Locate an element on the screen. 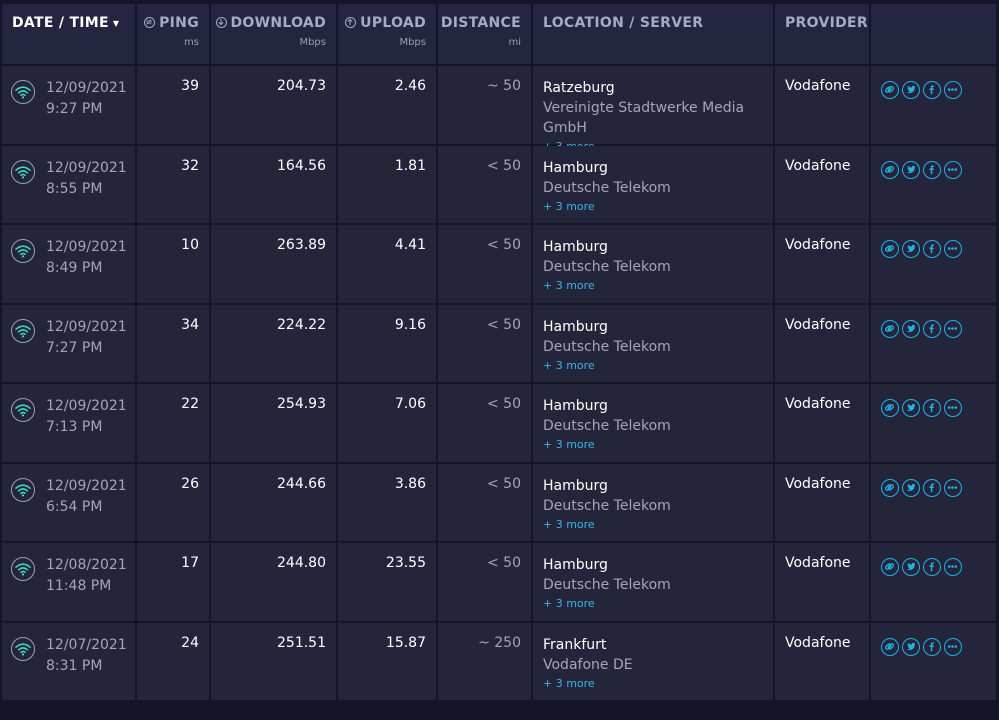 The image size is (999, 720). server-name: Vereinigte Stadtwerke Media is located at coordinates (644, 108).